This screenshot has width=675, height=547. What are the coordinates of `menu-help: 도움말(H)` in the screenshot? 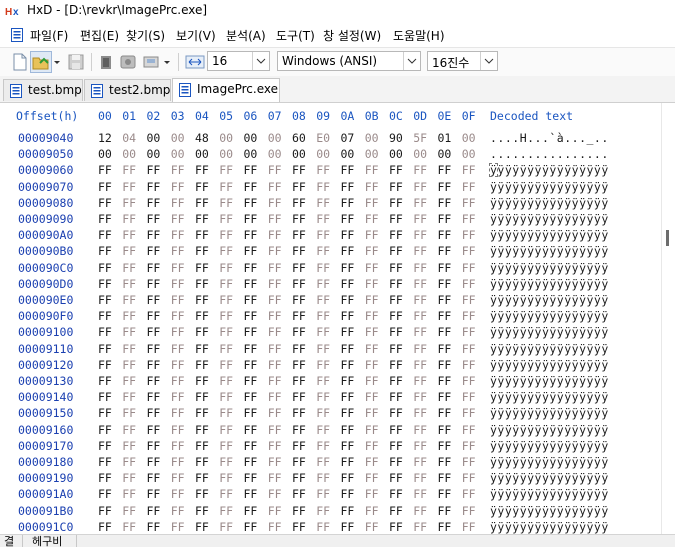 It's located at (419, 35).